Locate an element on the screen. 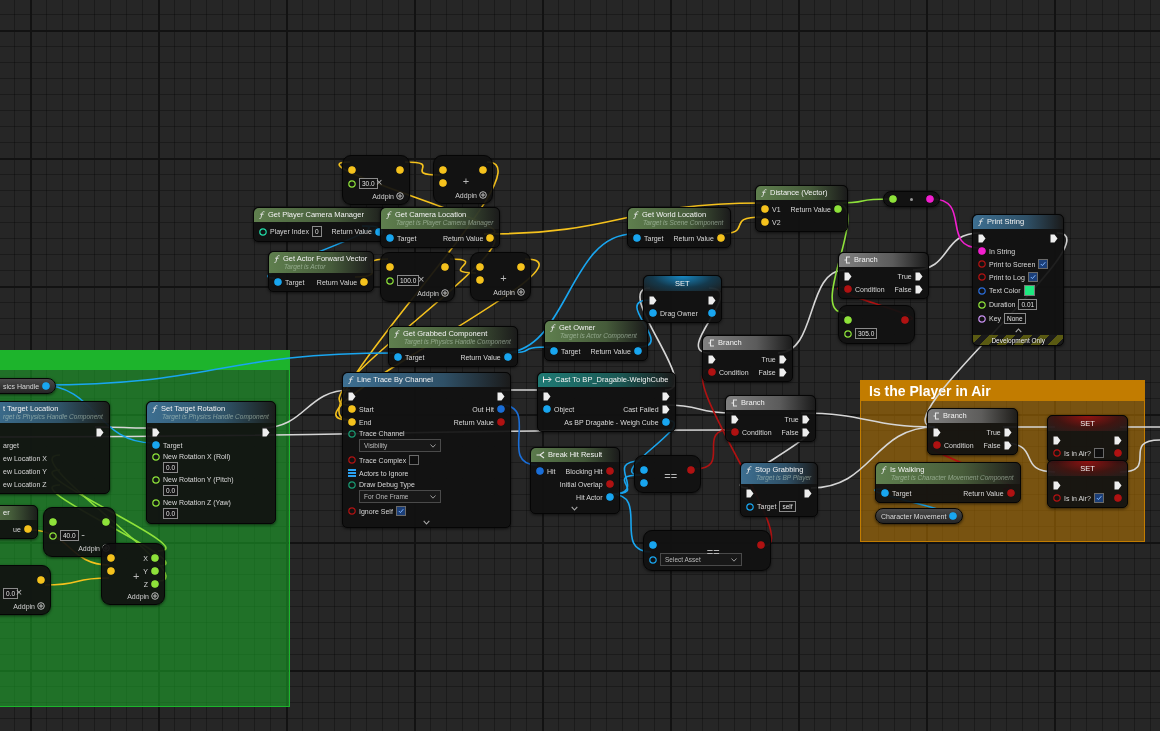 Image resolution: width=1160 pixels, height=731 pixels. blueprint-node: == is located at coordinates (667, 474).